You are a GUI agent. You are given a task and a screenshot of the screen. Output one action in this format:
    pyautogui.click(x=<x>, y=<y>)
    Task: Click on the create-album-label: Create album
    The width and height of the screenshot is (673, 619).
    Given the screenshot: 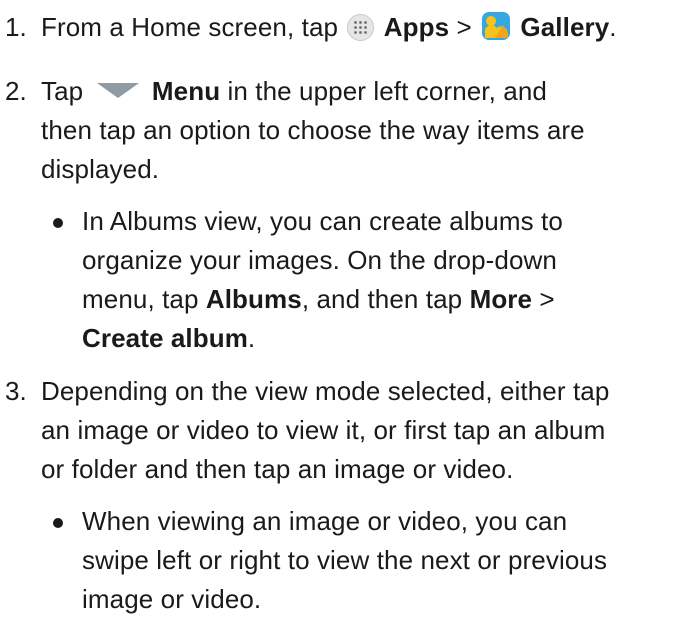 What is the action you would take?
    pyautogui.click(x=165, y=338)
    